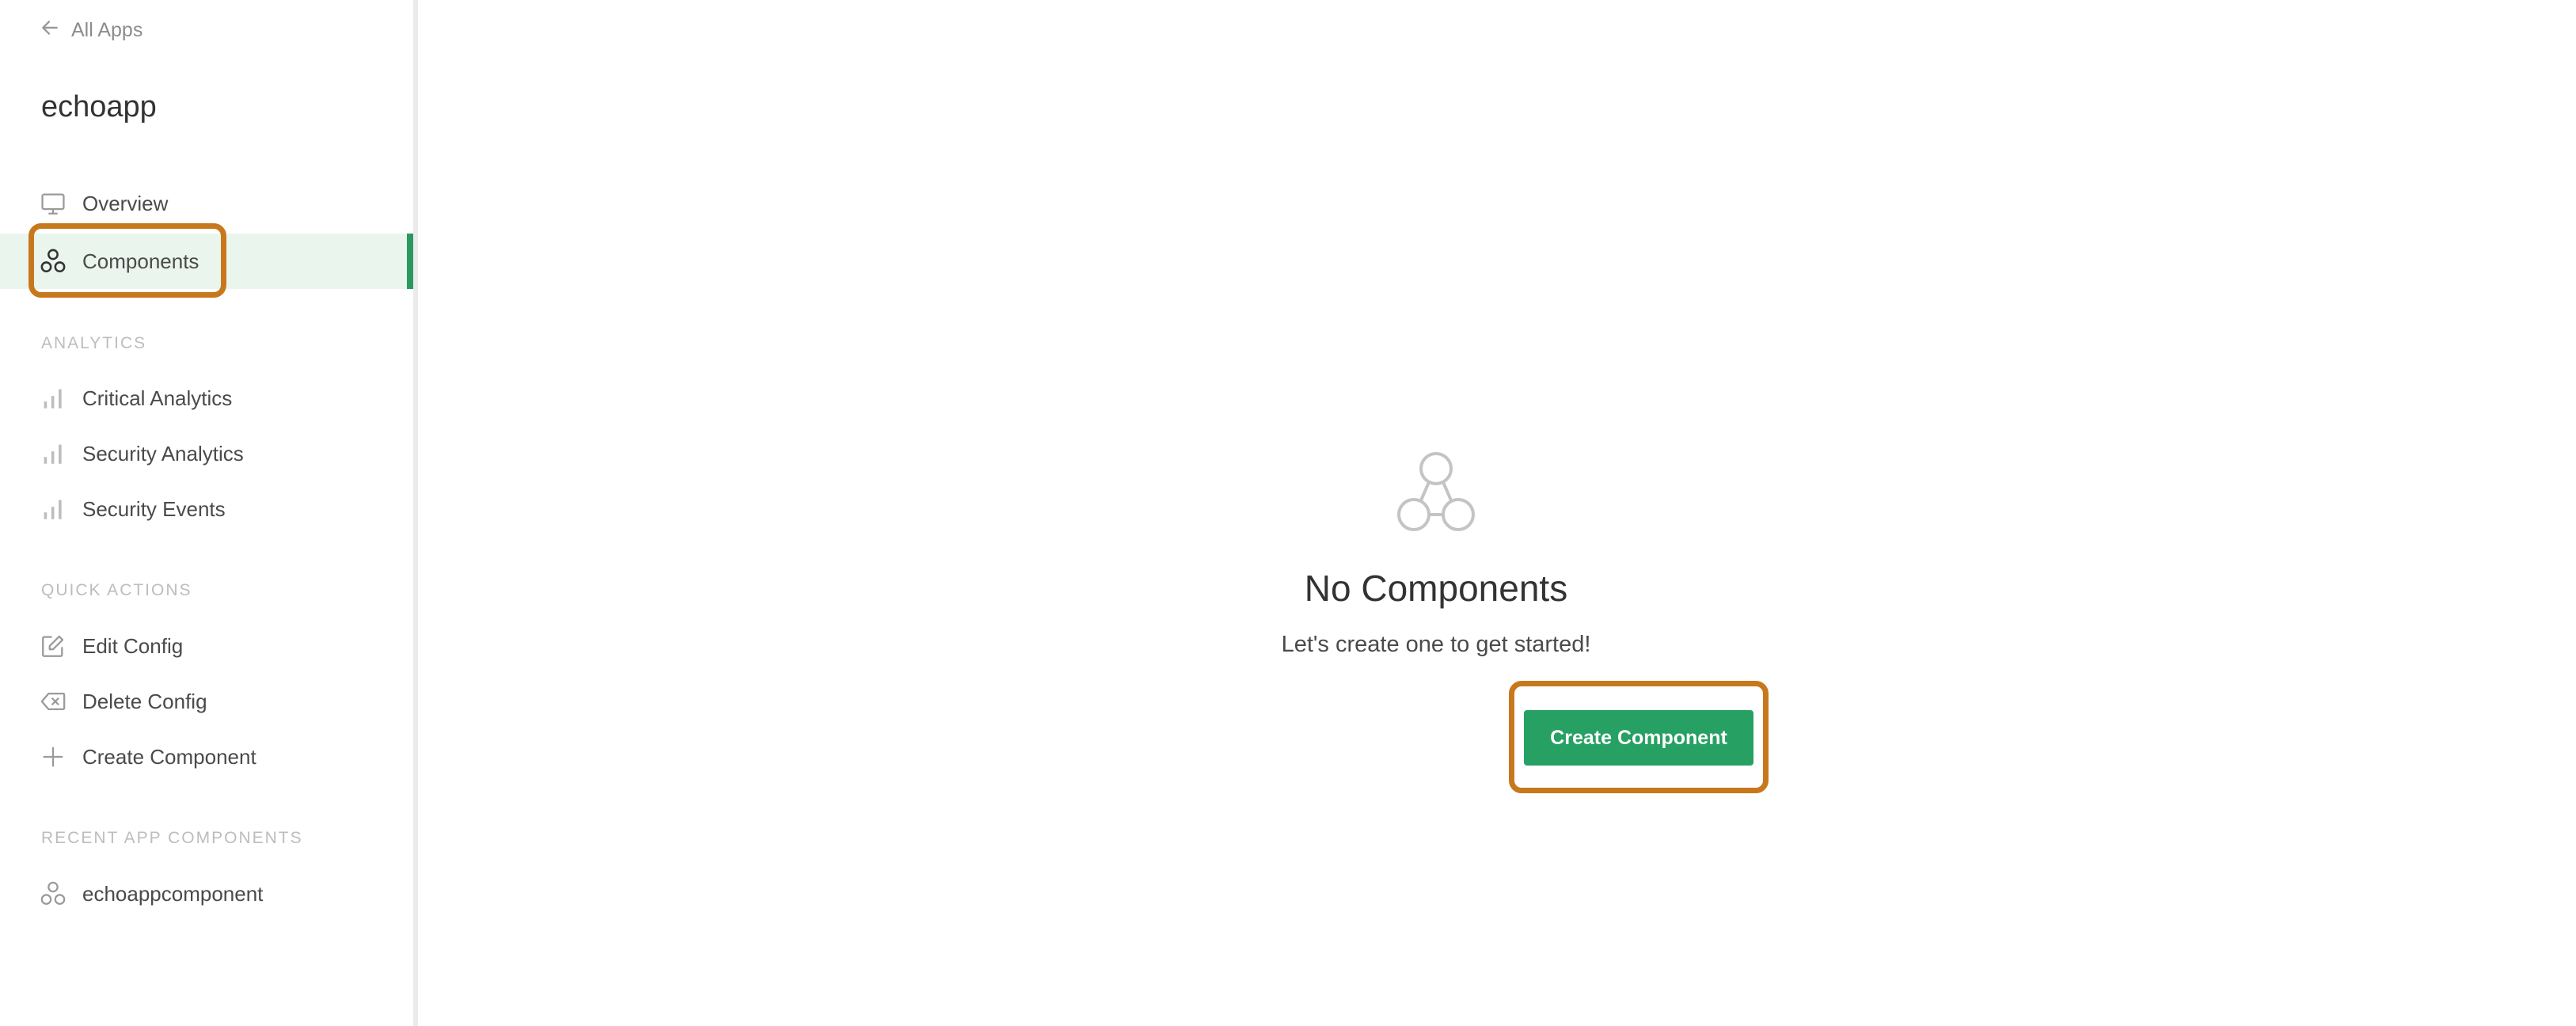  What do you see at coordinates (144, 701) in the screenshot?
I see `sidebar-item-label: Delete Config` at bounding box center [144, 701].